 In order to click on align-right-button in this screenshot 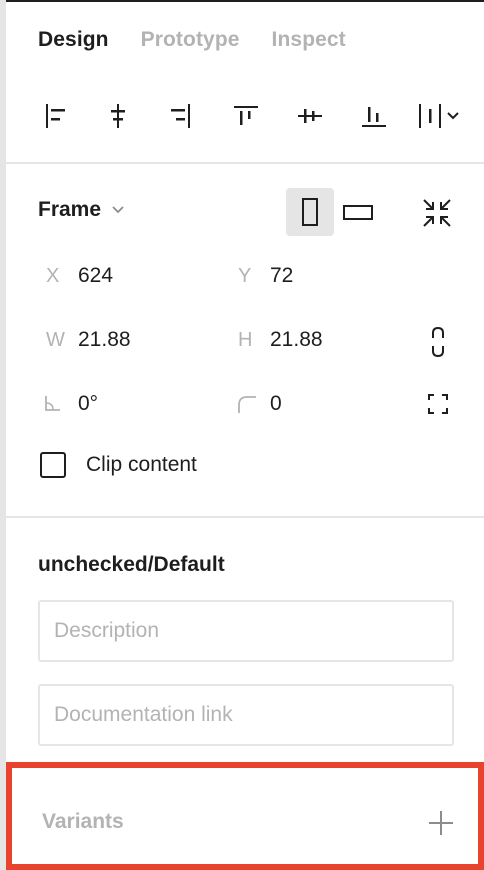, I will do `click(180, 116)`.